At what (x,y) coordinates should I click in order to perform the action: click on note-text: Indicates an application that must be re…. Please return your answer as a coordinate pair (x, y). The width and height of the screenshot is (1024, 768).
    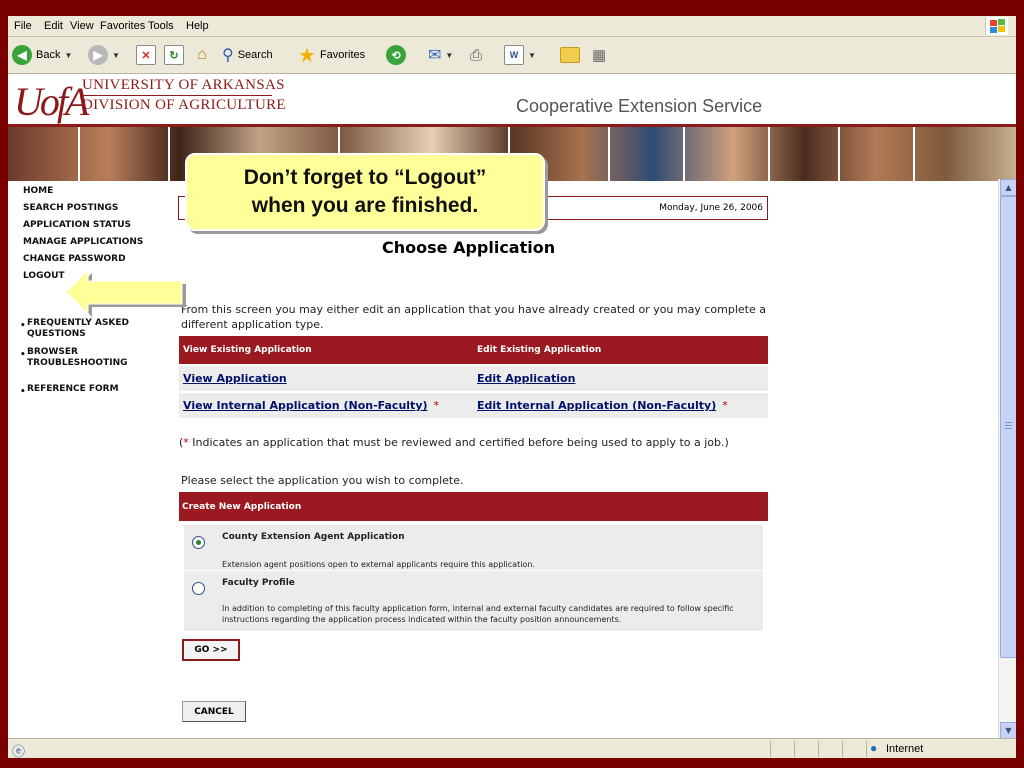
    Looking at the image, I should click on (458, 442).